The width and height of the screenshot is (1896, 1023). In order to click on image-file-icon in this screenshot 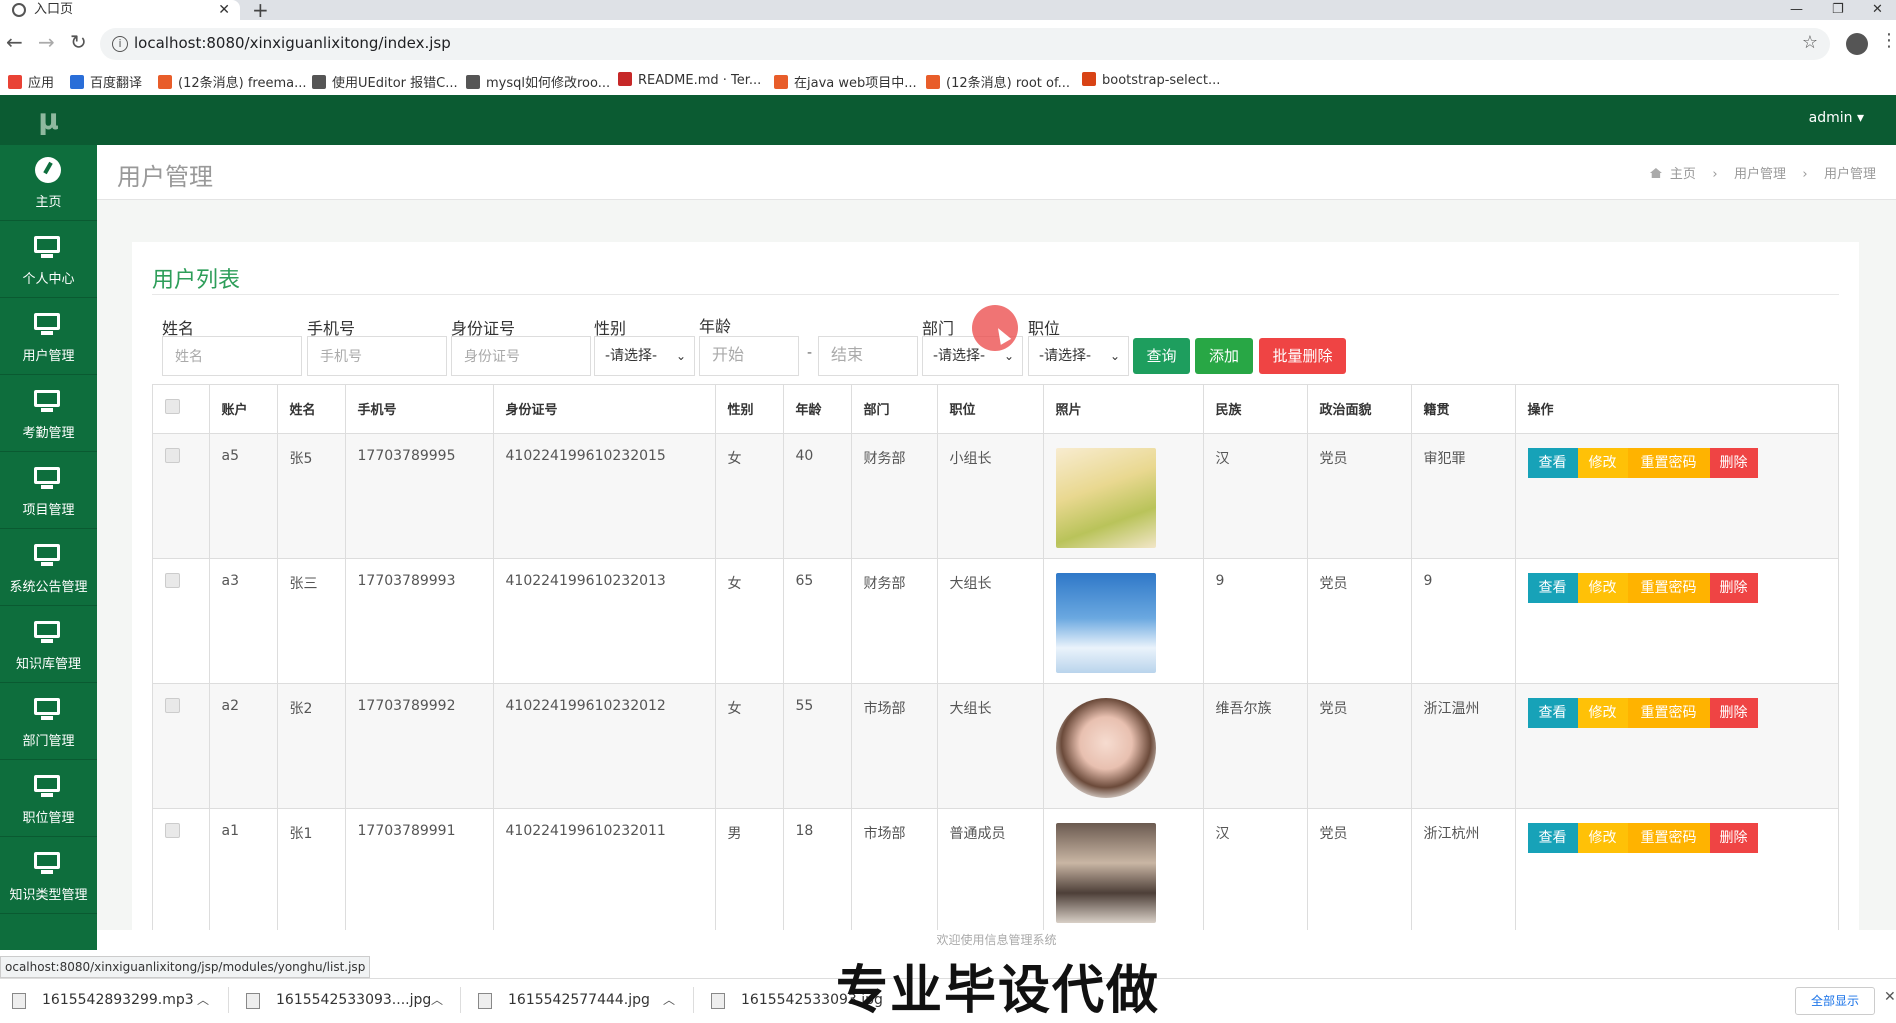, I will do `click(485, 1001)`.